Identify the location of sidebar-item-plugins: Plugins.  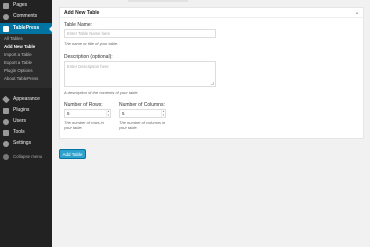
(26, 110).